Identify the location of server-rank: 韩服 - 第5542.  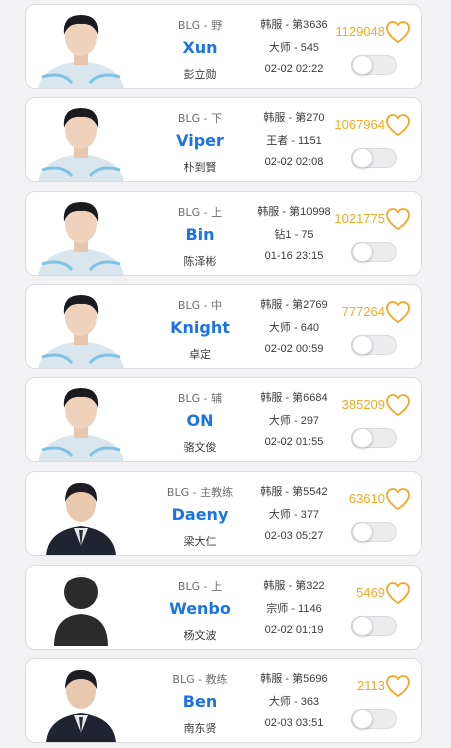
(294, 492).